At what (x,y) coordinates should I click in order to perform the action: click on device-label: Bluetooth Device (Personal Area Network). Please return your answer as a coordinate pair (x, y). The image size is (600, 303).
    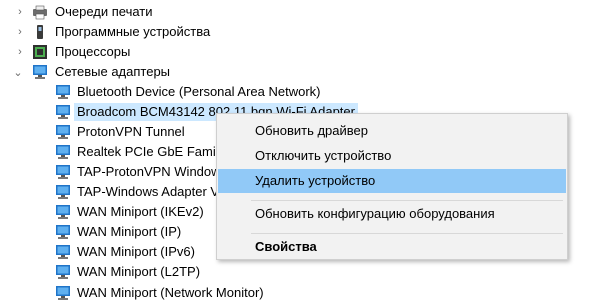
    Looking at the image, I should click on (199, 91).